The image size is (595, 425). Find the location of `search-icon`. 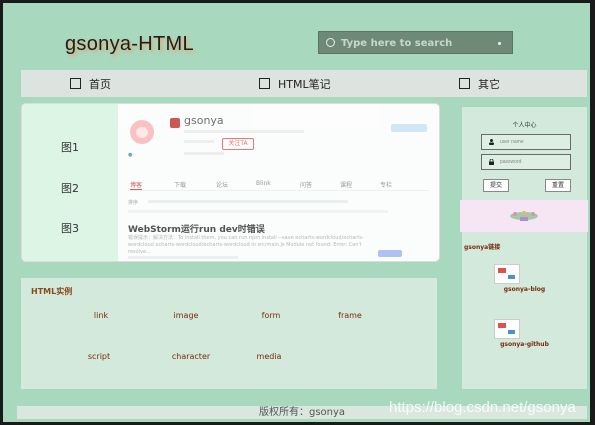

search-icon is located at coordinates (330, 42).